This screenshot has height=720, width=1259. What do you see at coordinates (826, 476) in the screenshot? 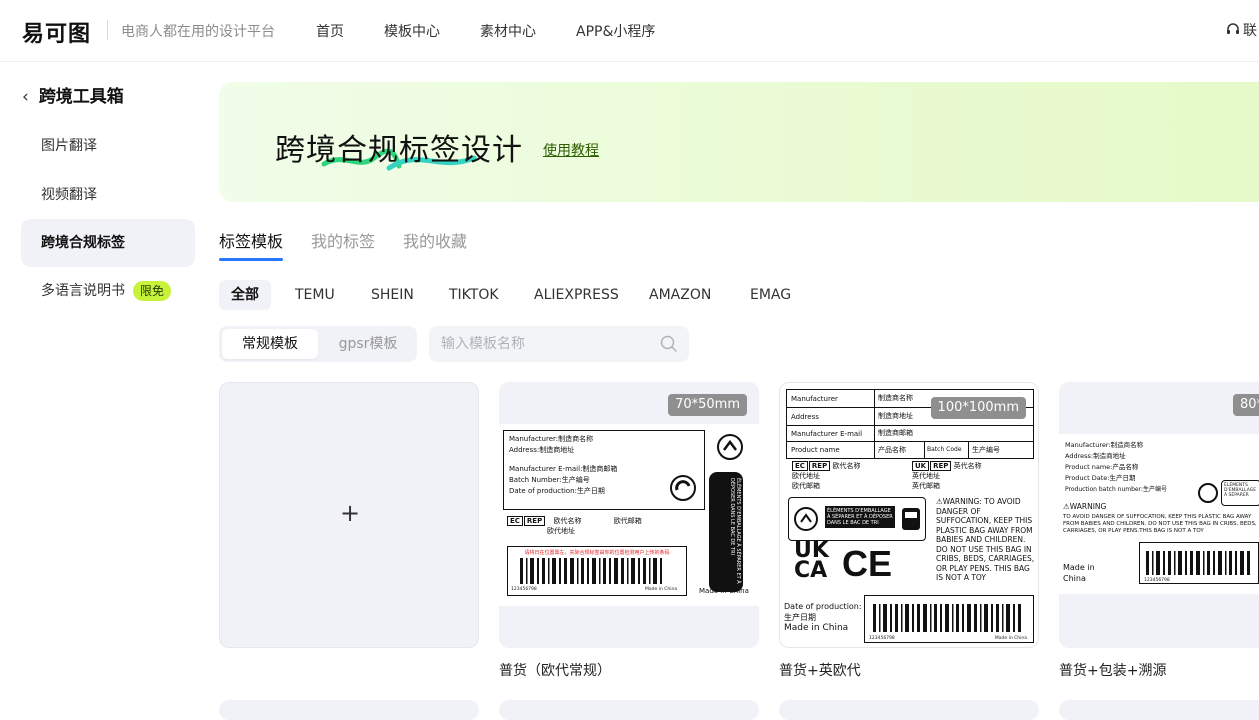
I see `eu-rep-block: EC REP 欧代名称 欧代地址 欧代邮箱` at bounding box center [826, 476].